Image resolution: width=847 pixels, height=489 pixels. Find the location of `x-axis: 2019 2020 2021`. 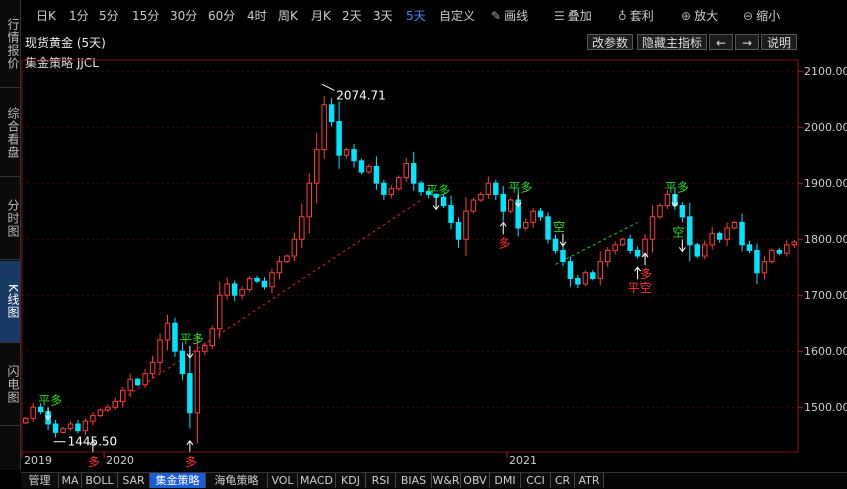

x-axis: 2019 2020 2021 is located at coordinates (409, 459).